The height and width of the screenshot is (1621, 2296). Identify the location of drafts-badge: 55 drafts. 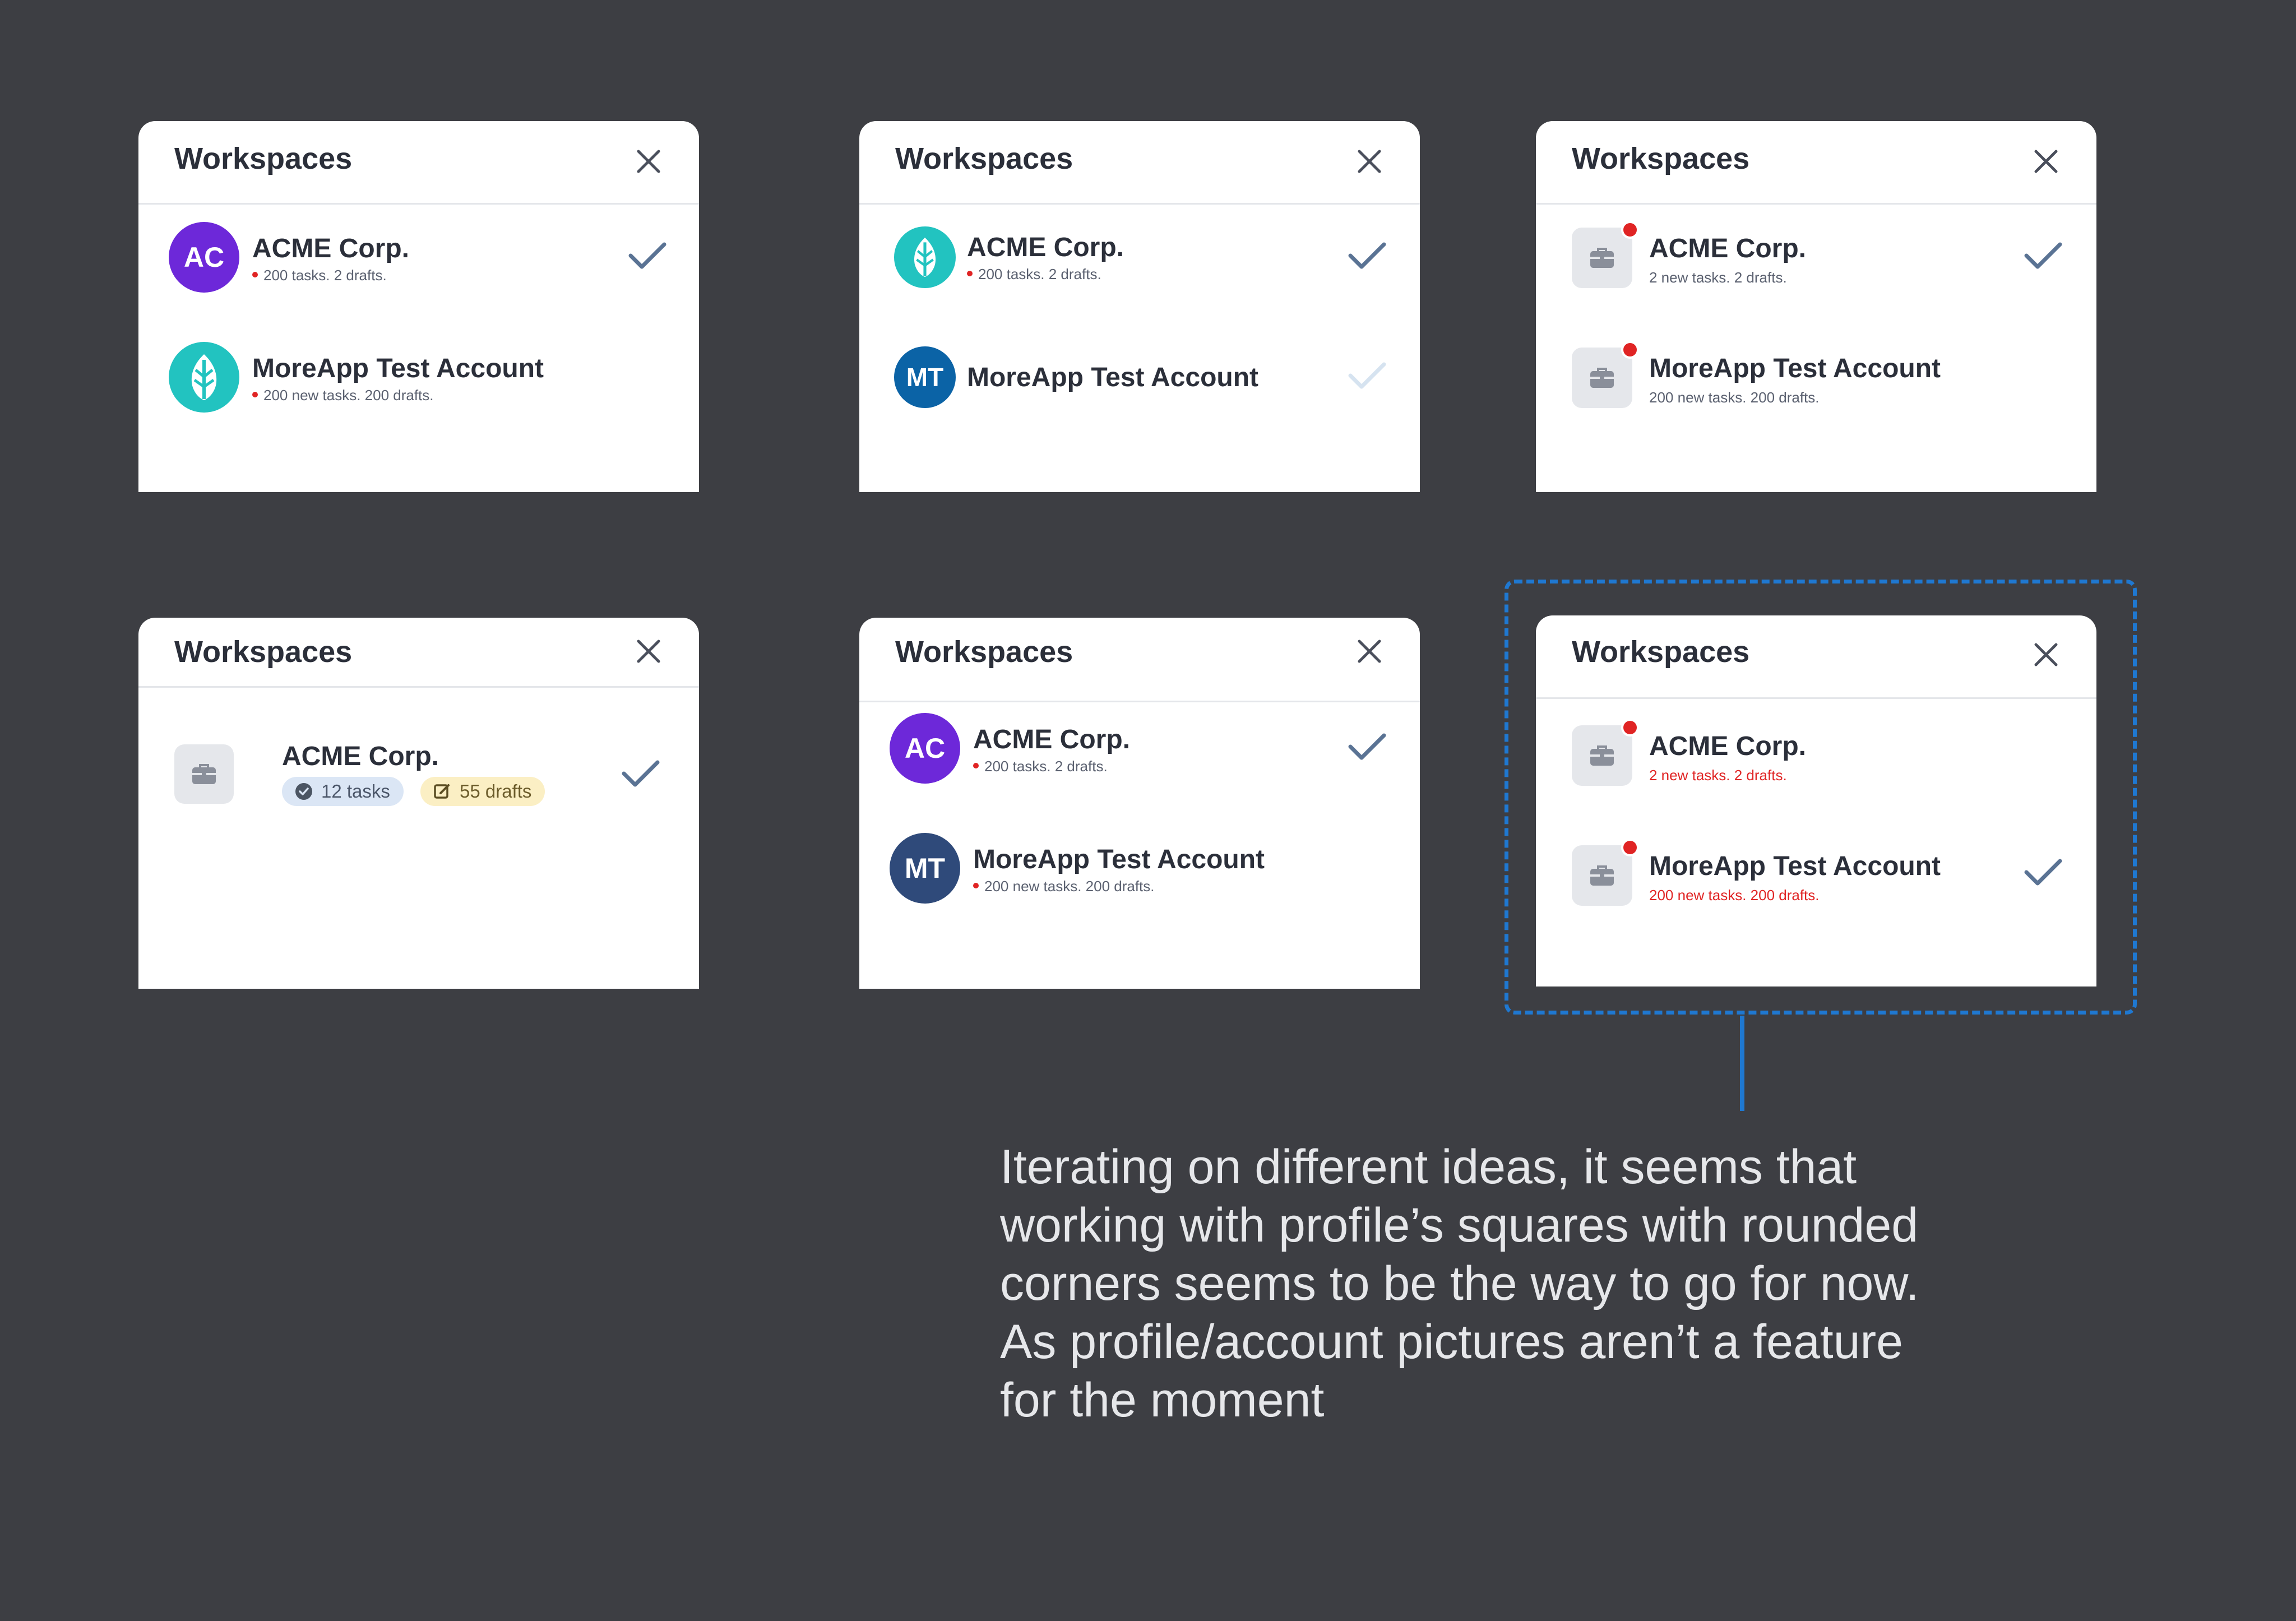
(482, 791).